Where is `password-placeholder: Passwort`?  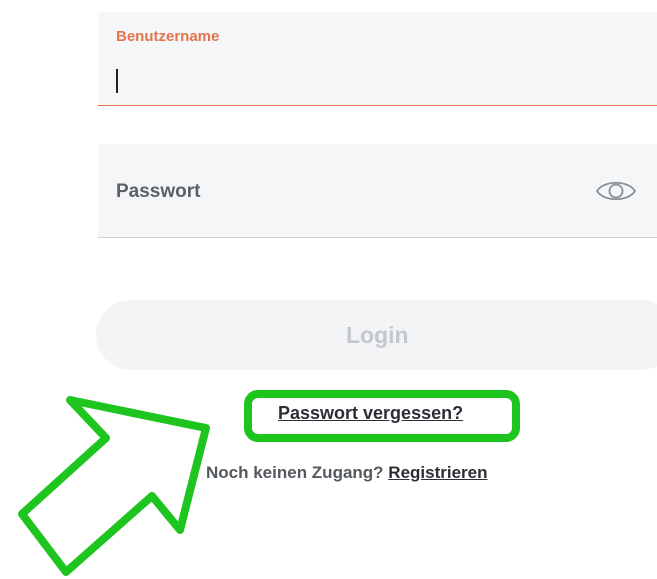
password-placeholder: Passwort is located at coordinates (158, 191).